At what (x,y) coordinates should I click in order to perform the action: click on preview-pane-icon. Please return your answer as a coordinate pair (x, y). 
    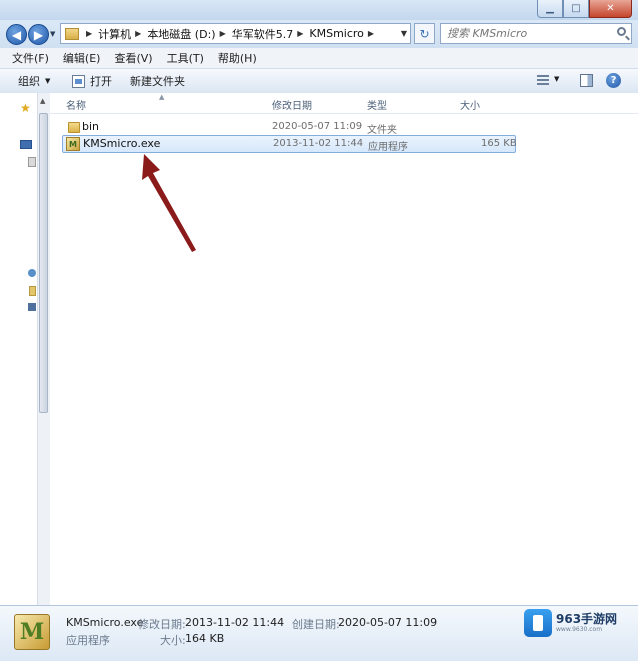
    Looking at the image, I should click on (586, 80).